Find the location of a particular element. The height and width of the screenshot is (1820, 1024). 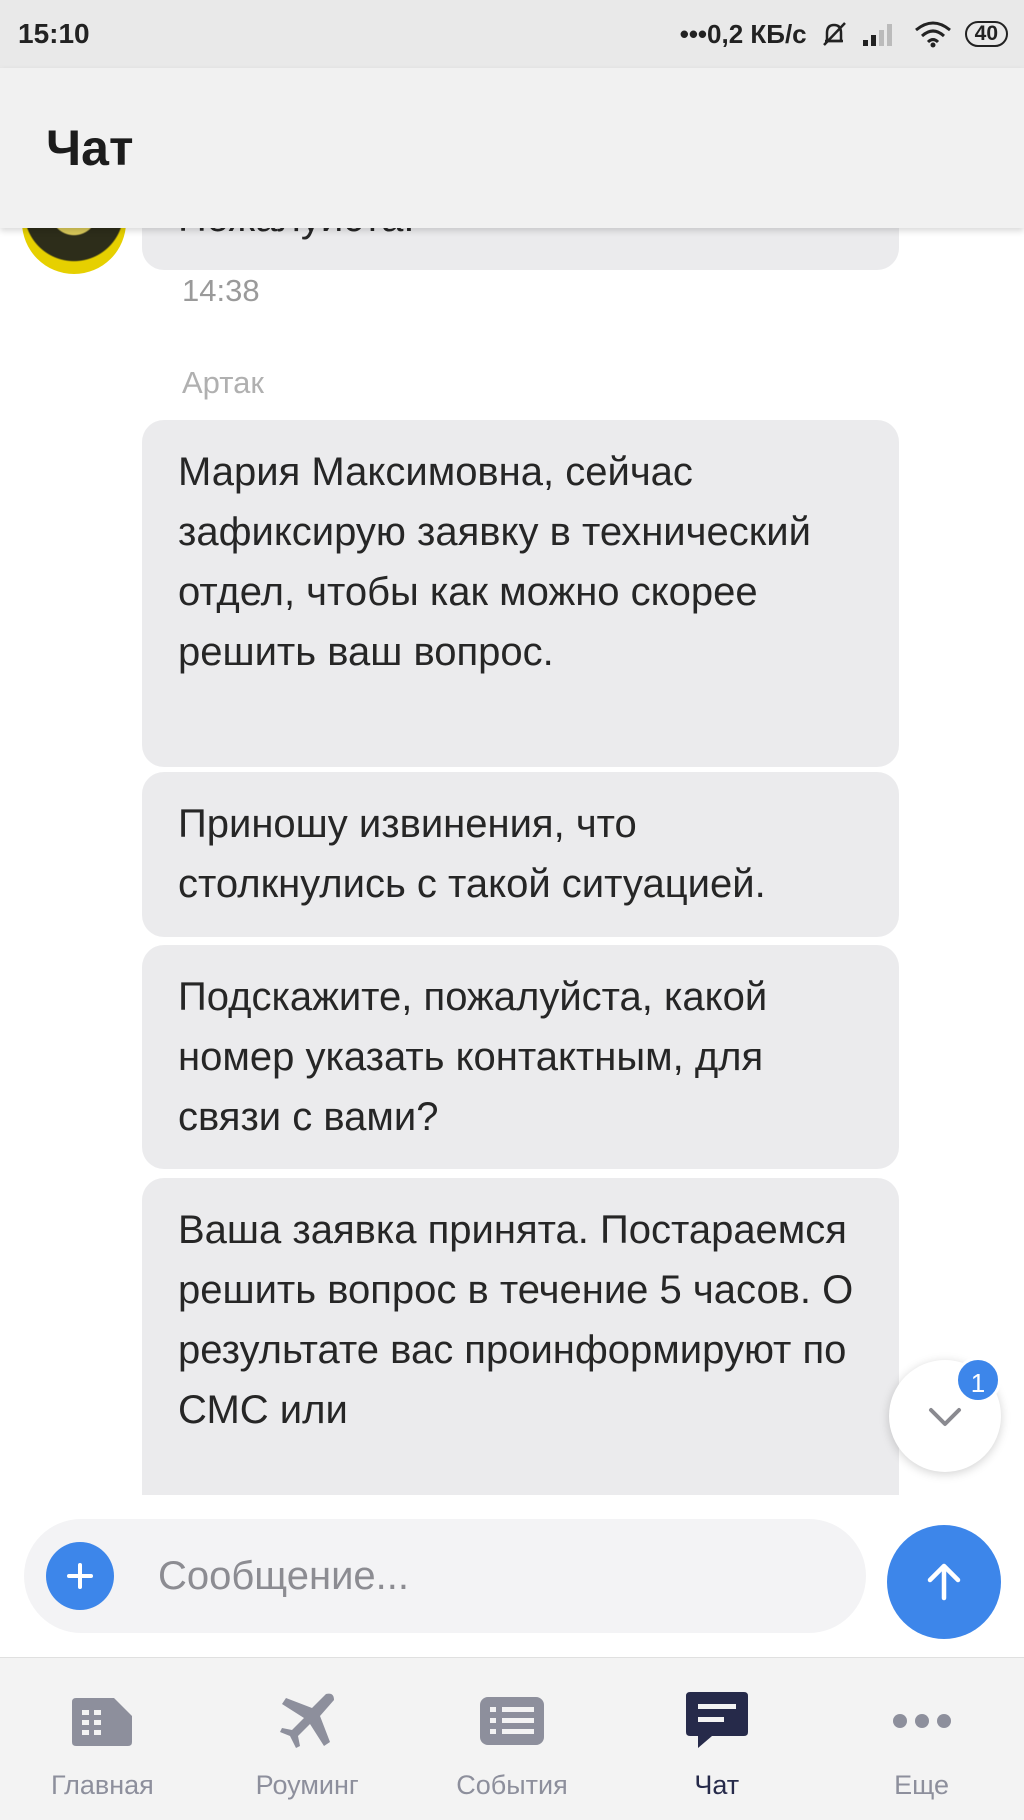

app-header: Чат is located at coordinates (512, 148).